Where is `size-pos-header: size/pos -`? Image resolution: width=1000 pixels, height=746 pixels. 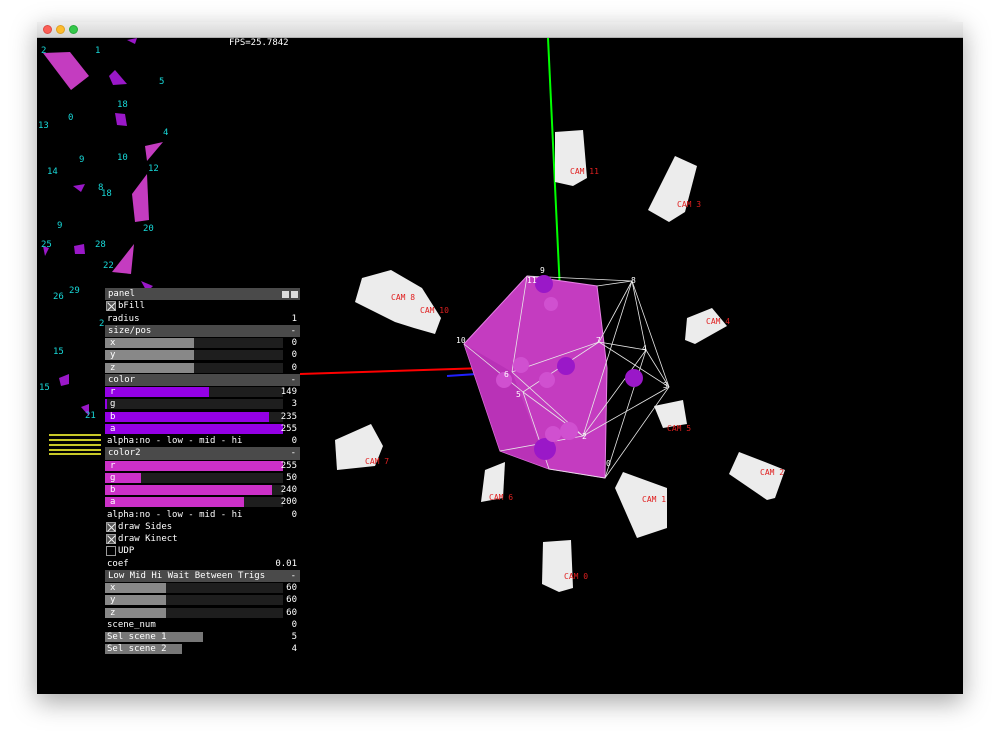
size-pos-header: size/pos - is located at coordinates (202, 330).